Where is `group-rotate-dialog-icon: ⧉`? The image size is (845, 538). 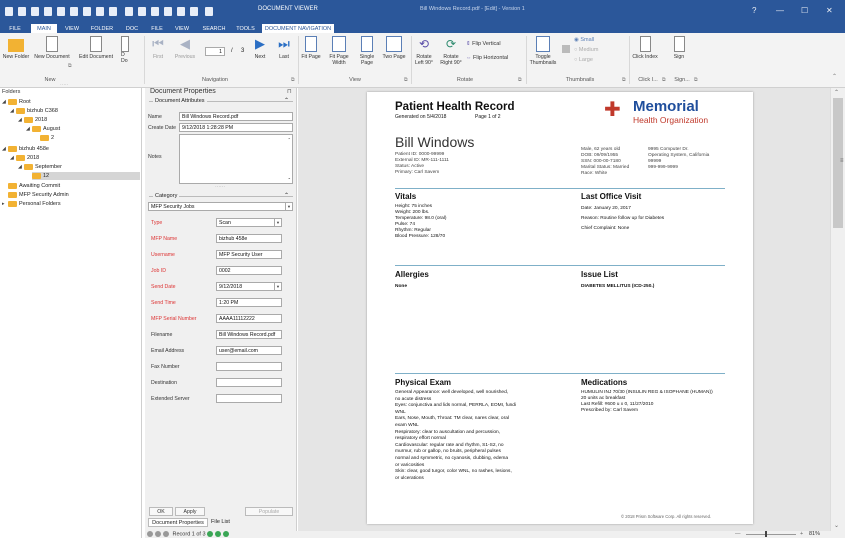 group-rotate-dialog-icon: ⧉ is located at coordinates (520, 80).